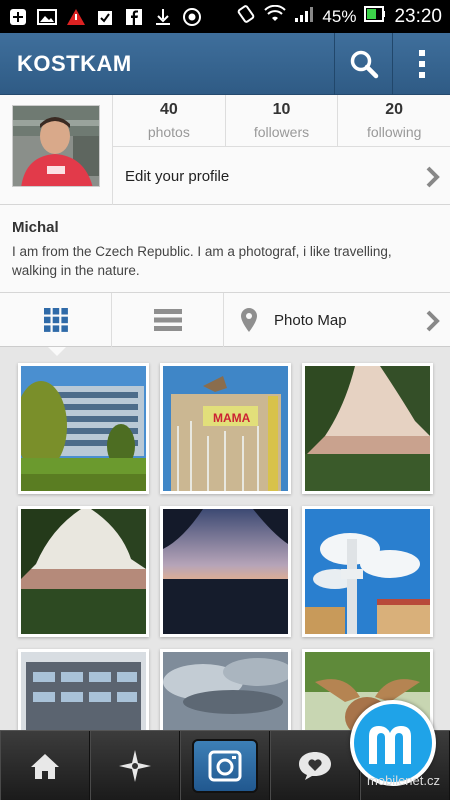 The image size is (450, 800). Describe the element at coordinates (225, 16) in the screenshot. I see `status-bar: 45% 23:20` at that location.